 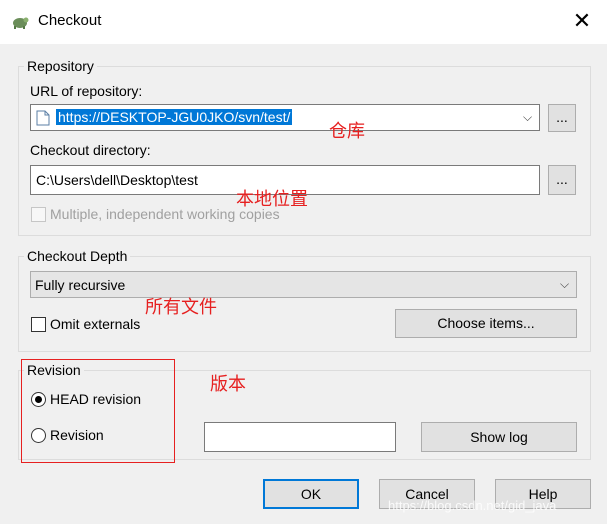 I want to click on checkout-dir-value: C:\Users\dell\Desktop\test, so click(x=117, y=180).